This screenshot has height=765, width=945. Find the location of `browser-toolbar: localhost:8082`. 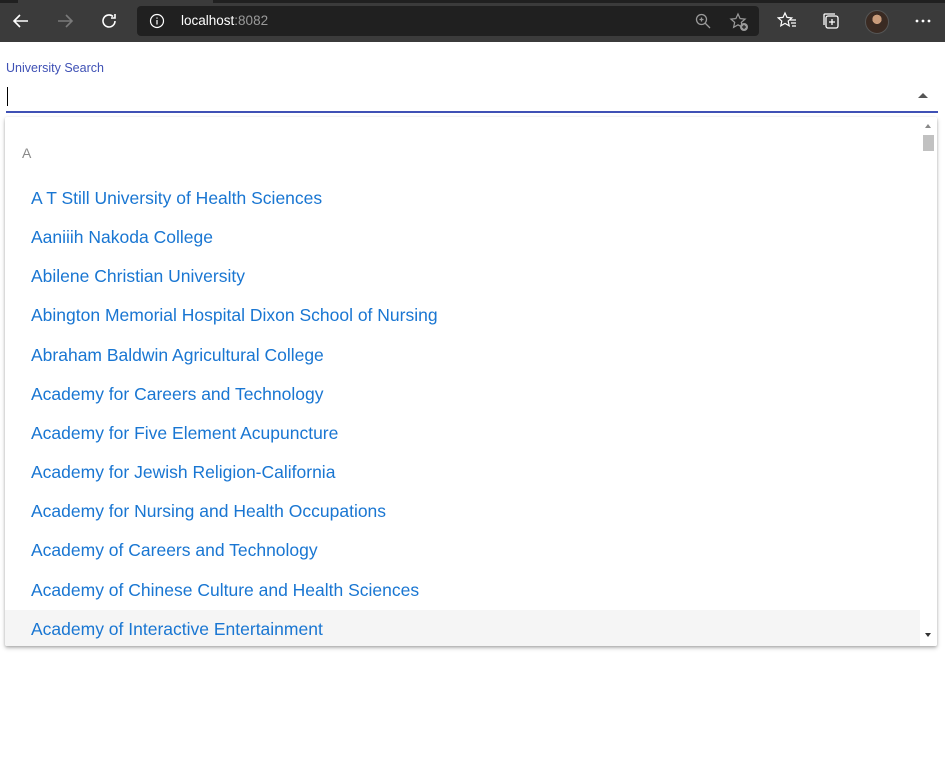

browser-toolbar: localhost:8082 is located at coordinates (472, 21).